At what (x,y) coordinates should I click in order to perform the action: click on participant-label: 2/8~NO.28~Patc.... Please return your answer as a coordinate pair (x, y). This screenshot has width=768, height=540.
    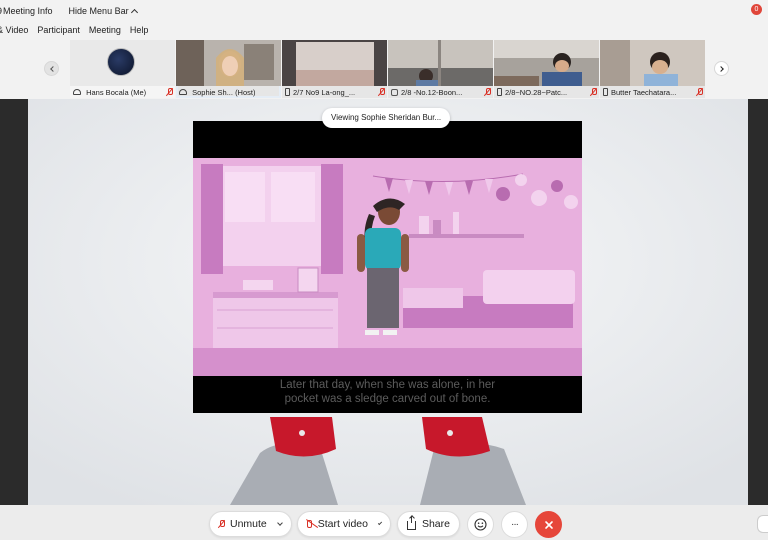
    Looking at the image, I should click on (546, 92).